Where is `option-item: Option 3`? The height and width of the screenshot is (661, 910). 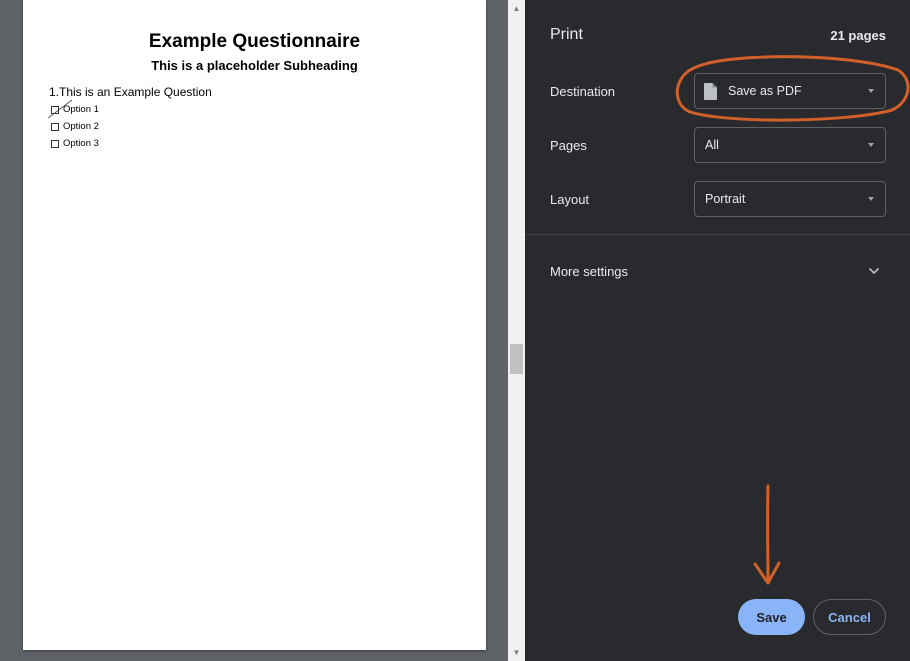 option-item: Option 3 is located at coordinates (75, 143).